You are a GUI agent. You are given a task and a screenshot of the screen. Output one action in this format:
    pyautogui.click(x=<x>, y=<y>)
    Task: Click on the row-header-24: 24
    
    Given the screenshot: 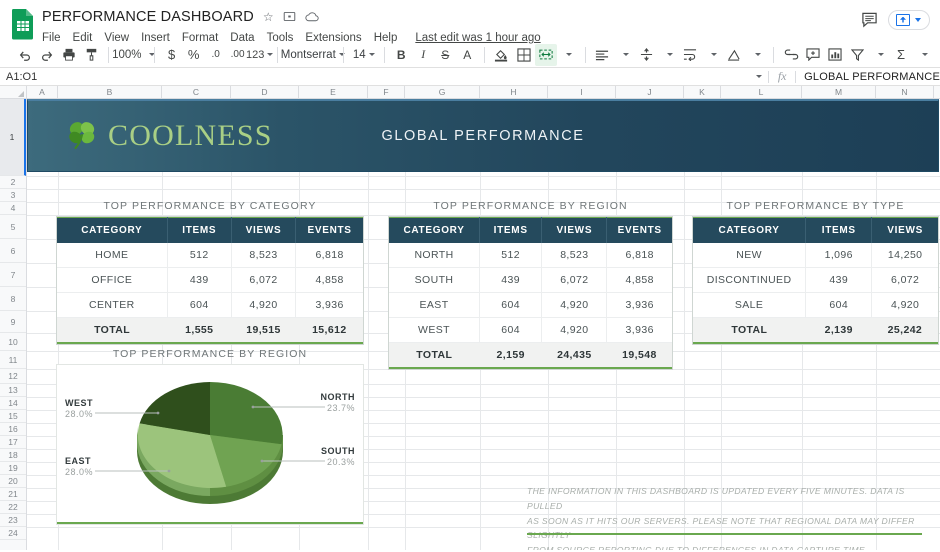 What is the action you would take?
    pyautogui.click(x=13, y=533)
    